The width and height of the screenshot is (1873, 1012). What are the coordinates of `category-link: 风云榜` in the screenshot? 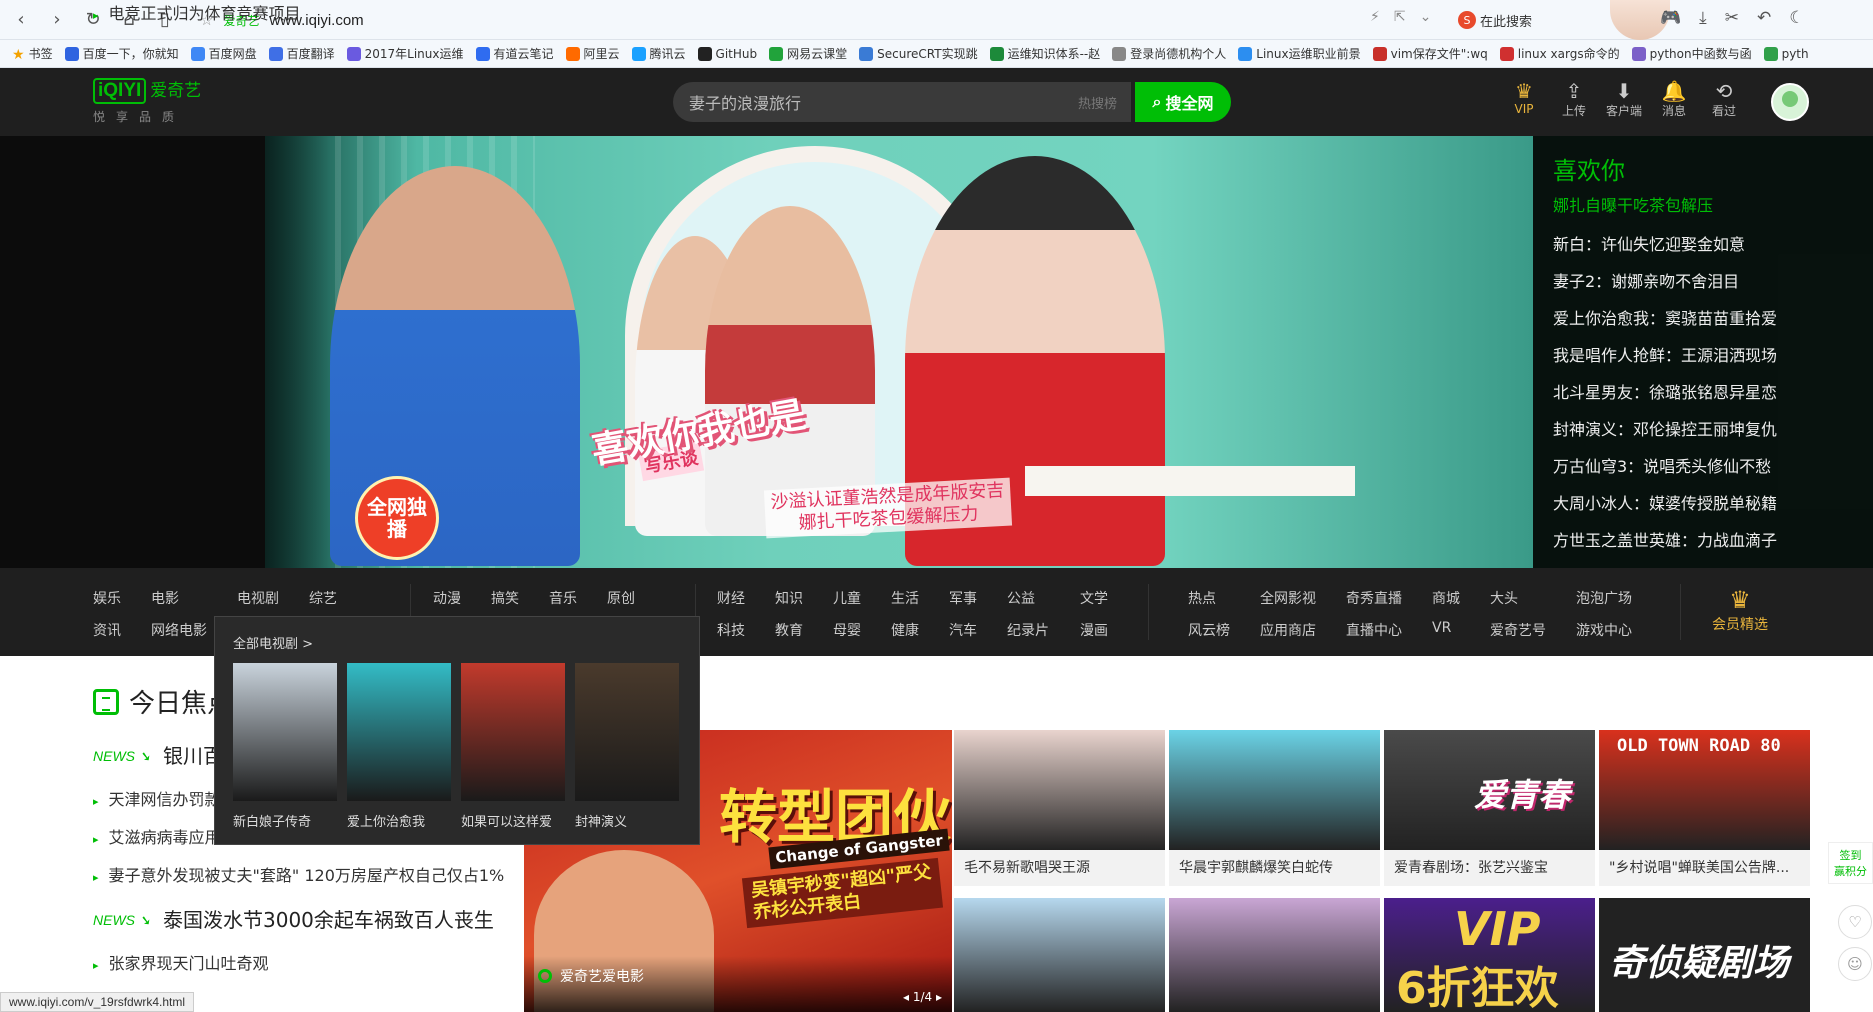 It's located at (1209, 630).